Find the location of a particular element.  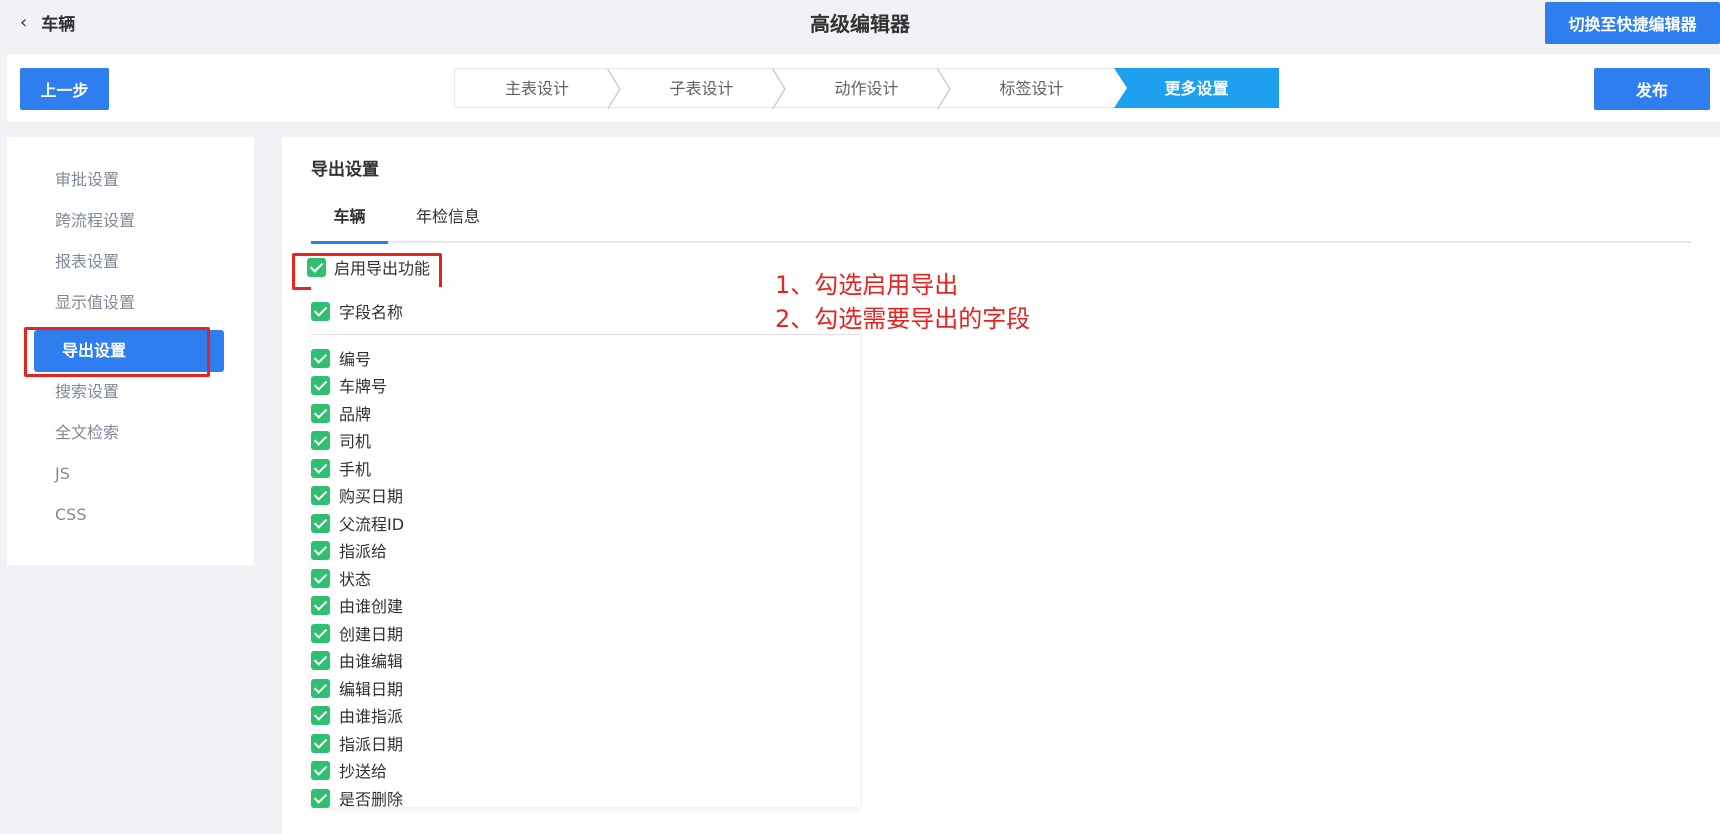

field-label: 手机 is located at coordinates (355, 469).